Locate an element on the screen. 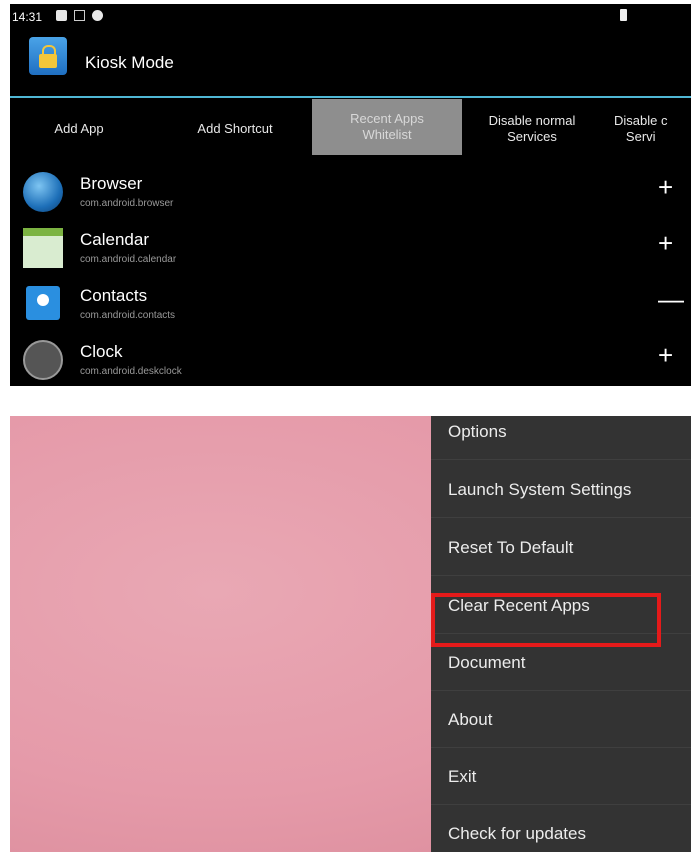 This screenshot has width=691, height=852. menu-item-exit: Exit is located at coordinates (561, 776).